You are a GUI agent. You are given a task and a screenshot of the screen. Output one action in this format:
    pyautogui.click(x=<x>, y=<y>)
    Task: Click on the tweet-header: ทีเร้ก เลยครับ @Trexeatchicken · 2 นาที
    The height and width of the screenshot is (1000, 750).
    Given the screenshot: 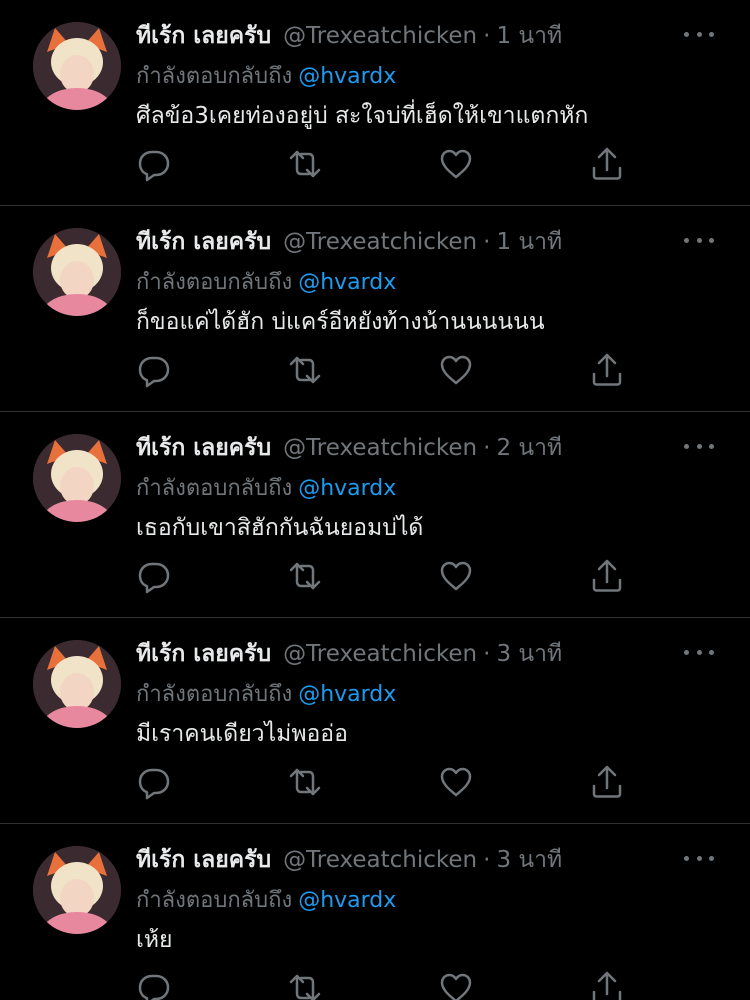 What is the action you would take?
    pyautogui.click(x=349, y=448)
    